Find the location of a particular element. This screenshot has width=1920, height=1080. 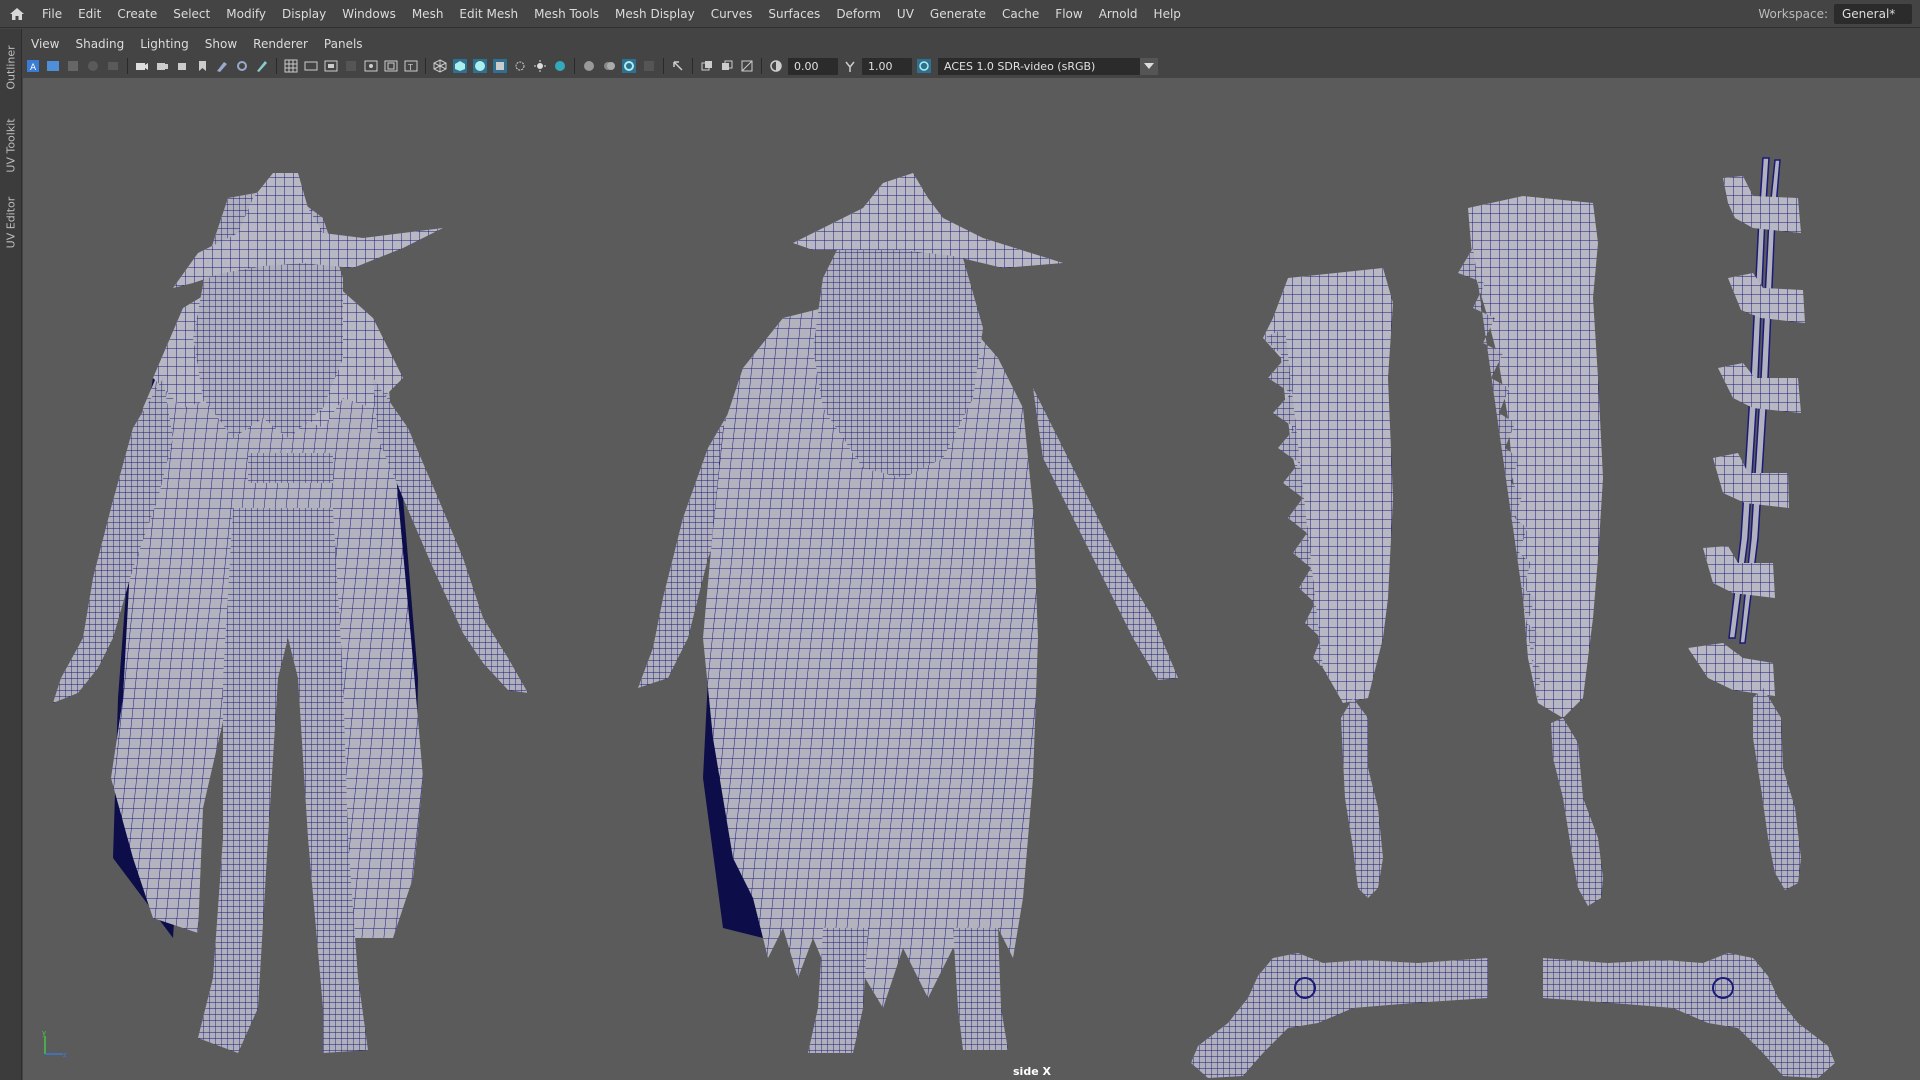

field-chart-icon is located at coordinates (371, 66).